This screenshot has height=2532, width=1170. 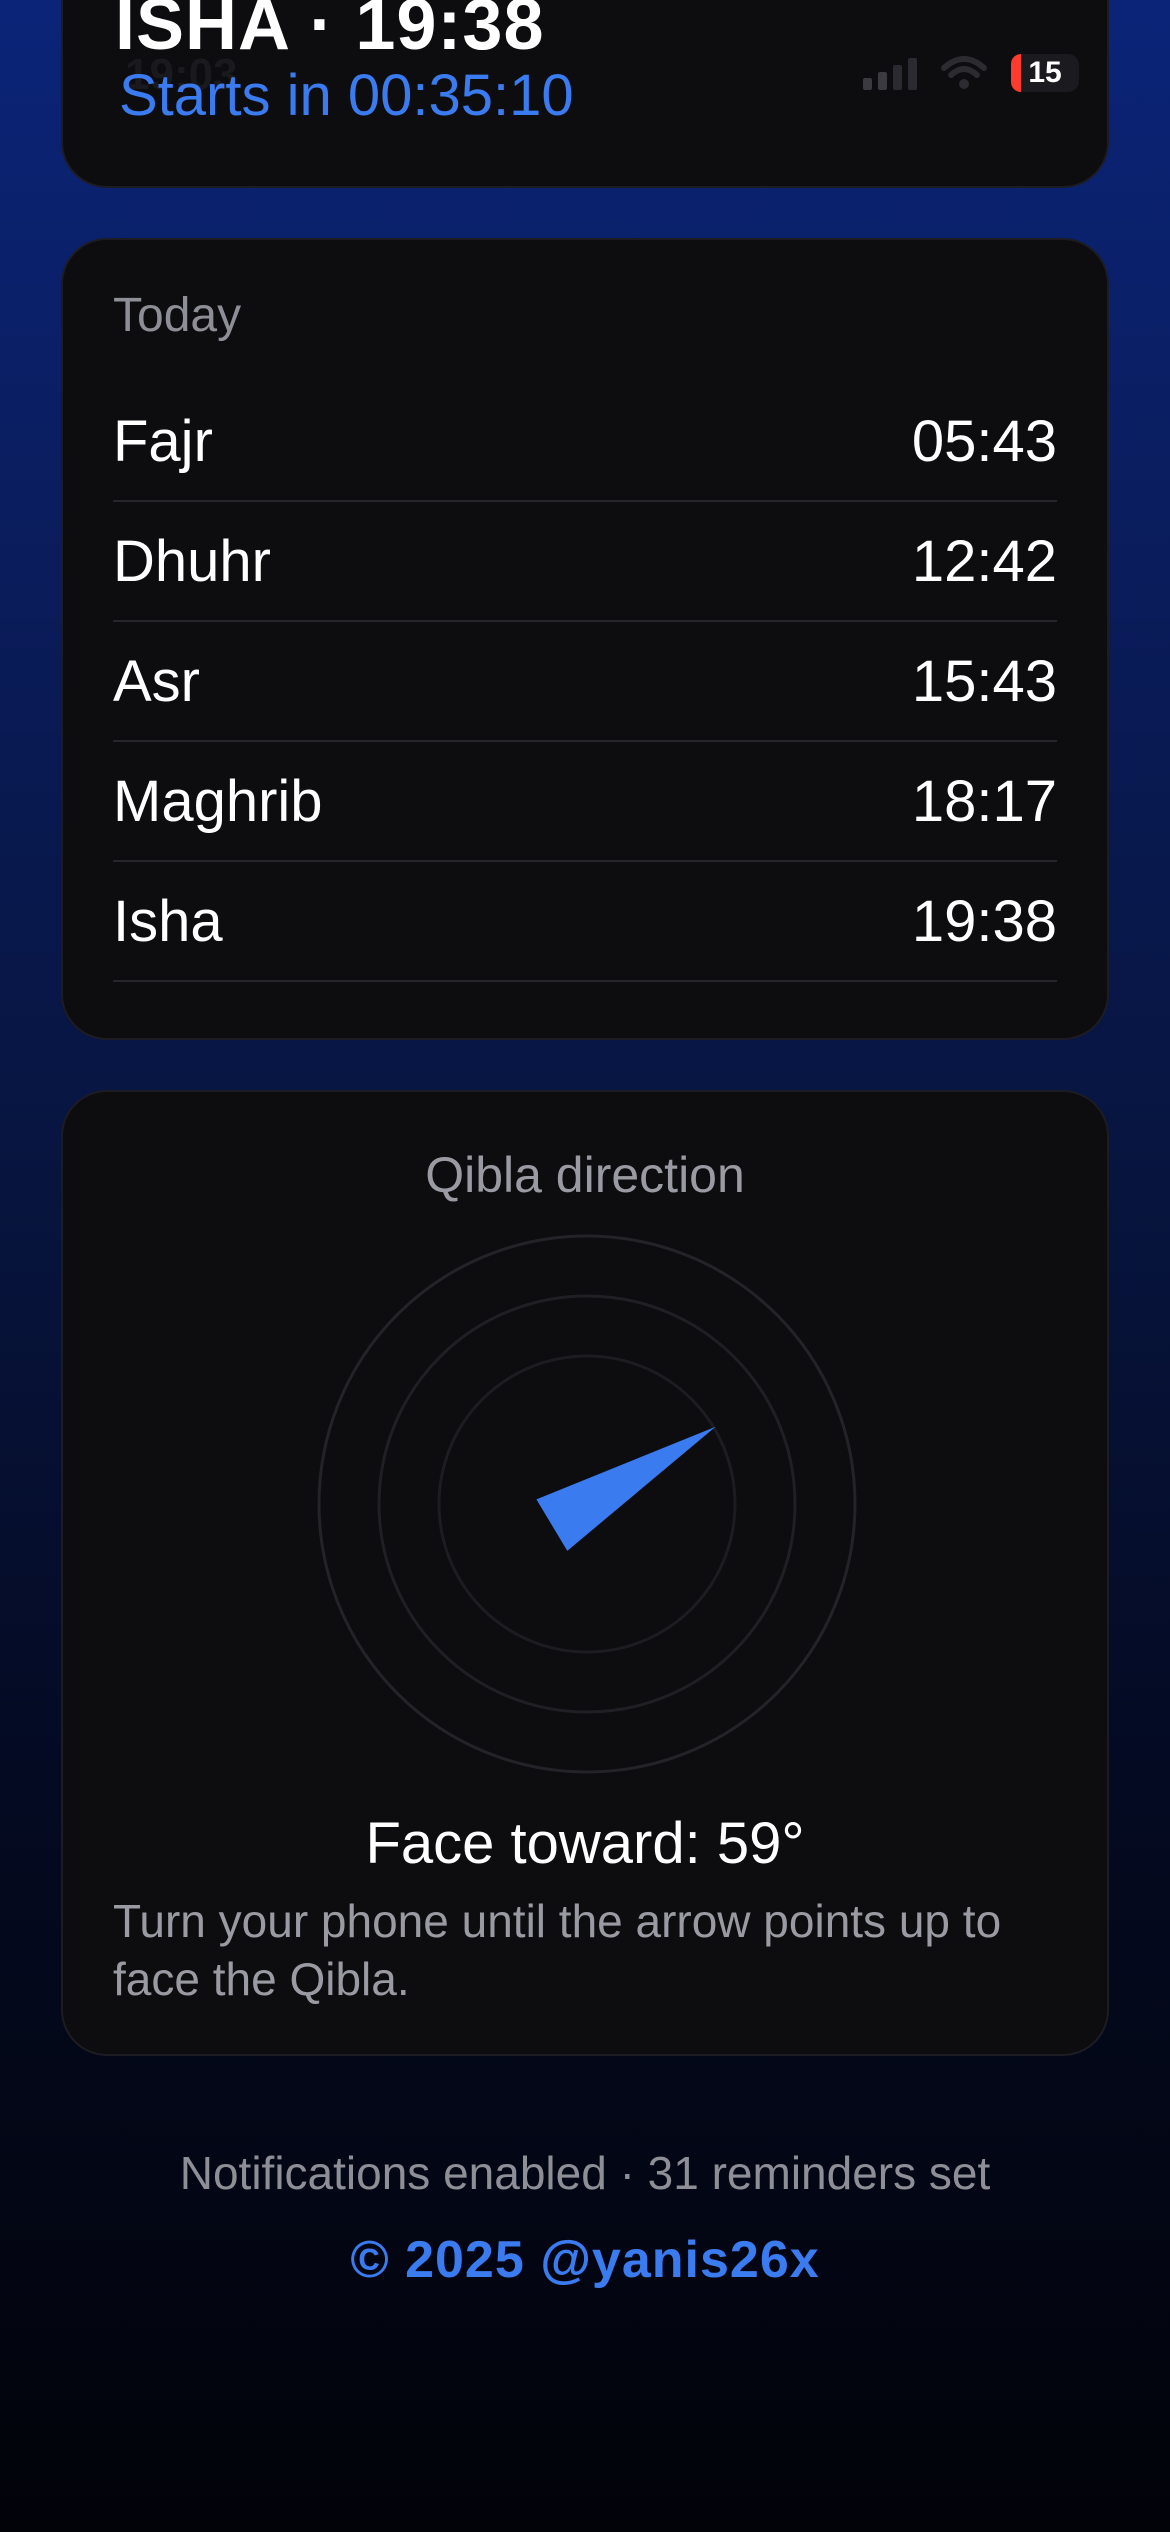 What do you see at coordinates (585, 922) in the screenshot?
I see `prayer-row-isha: Isha 19:38` at bounding box center [585, 922].